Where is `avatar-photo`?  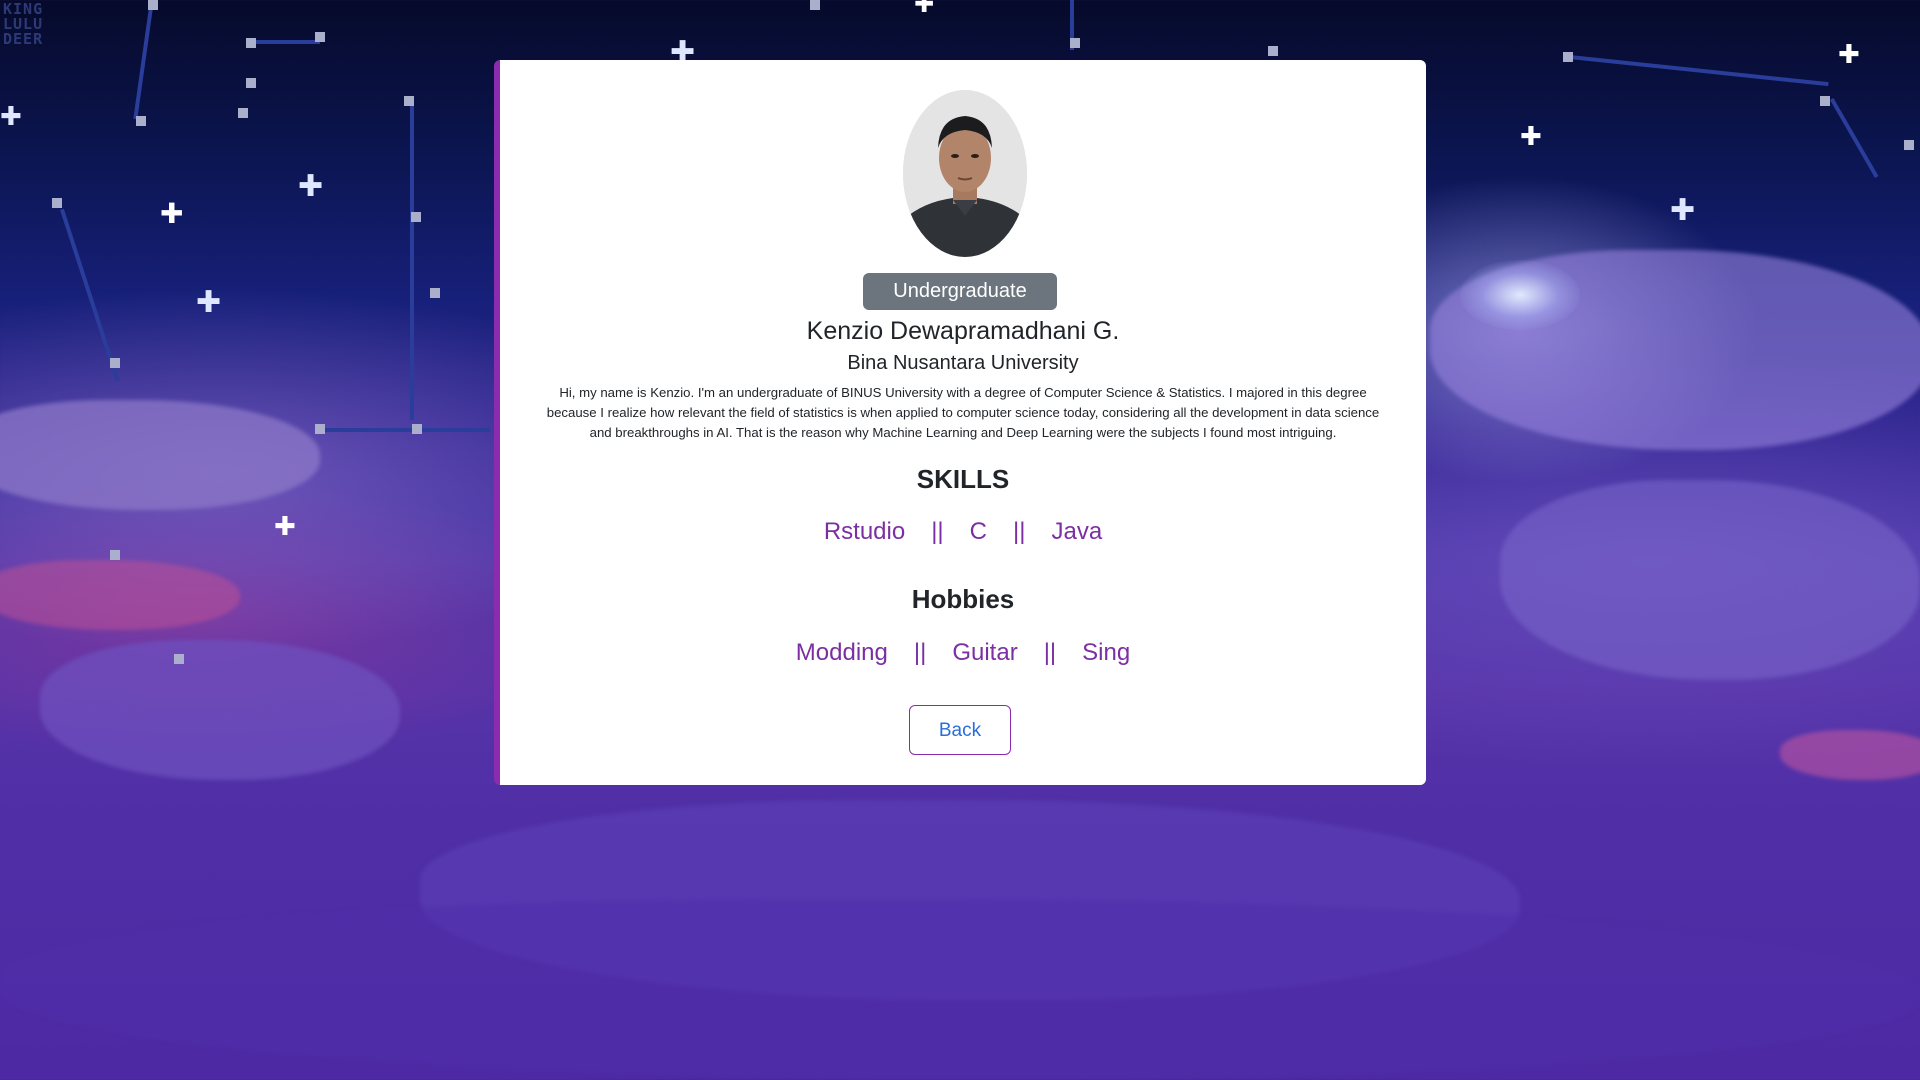 avatar-photo is located at coordinates (965, 173).